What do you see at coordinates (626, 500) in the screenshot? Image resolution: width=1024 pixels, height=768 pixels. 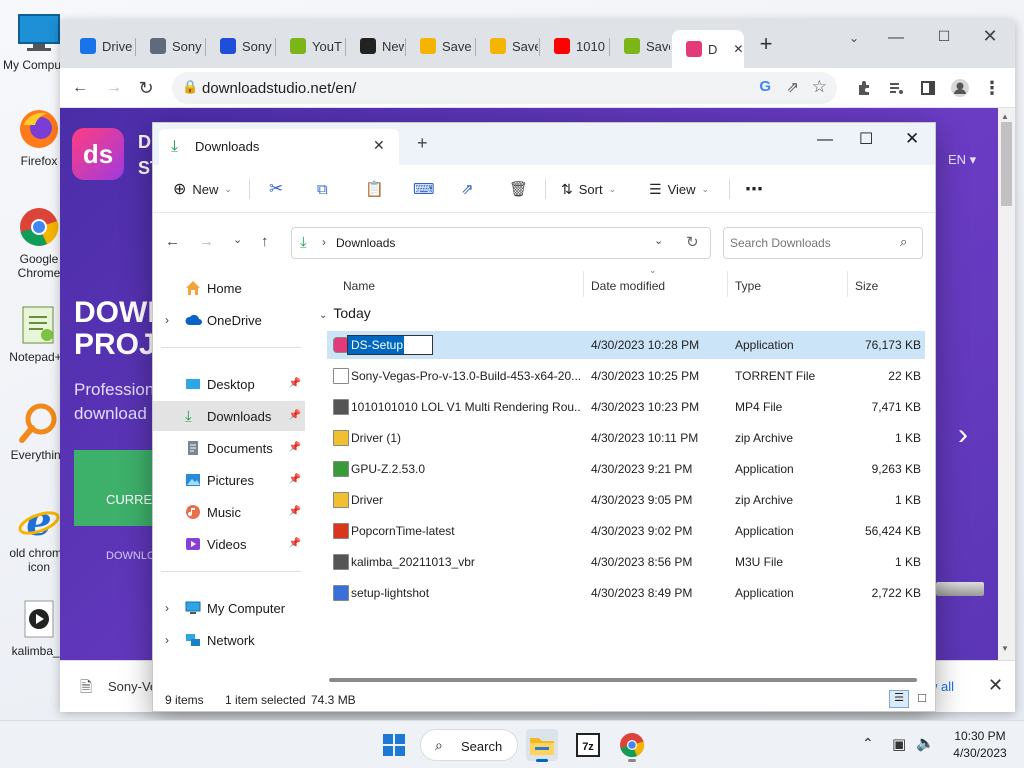 I see `file-row: Driver 4/30/2023 9:05 PM zip Archive 1 KB` at bounding box center [626, 500].